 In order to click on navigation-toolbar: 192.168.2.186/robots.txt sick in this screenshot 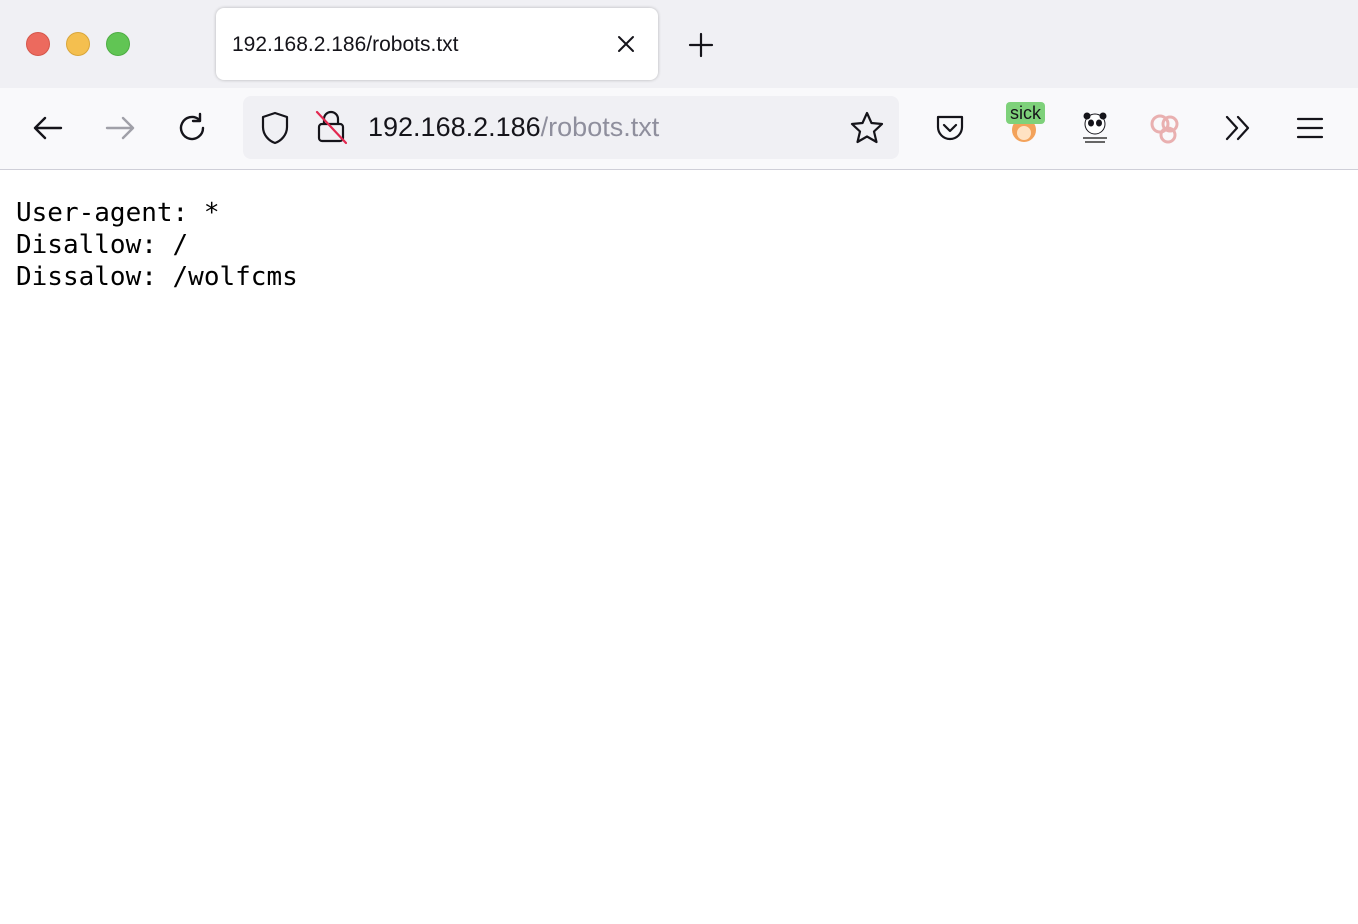, I will do `click(679, 129)`.